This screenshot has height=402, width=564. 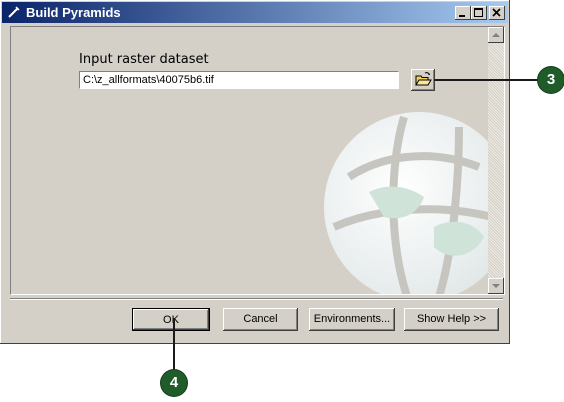 What do you see at coordinates (171, 319) in the screenshot?
I see `ok-button: OK` at bounding box center [171, 319].